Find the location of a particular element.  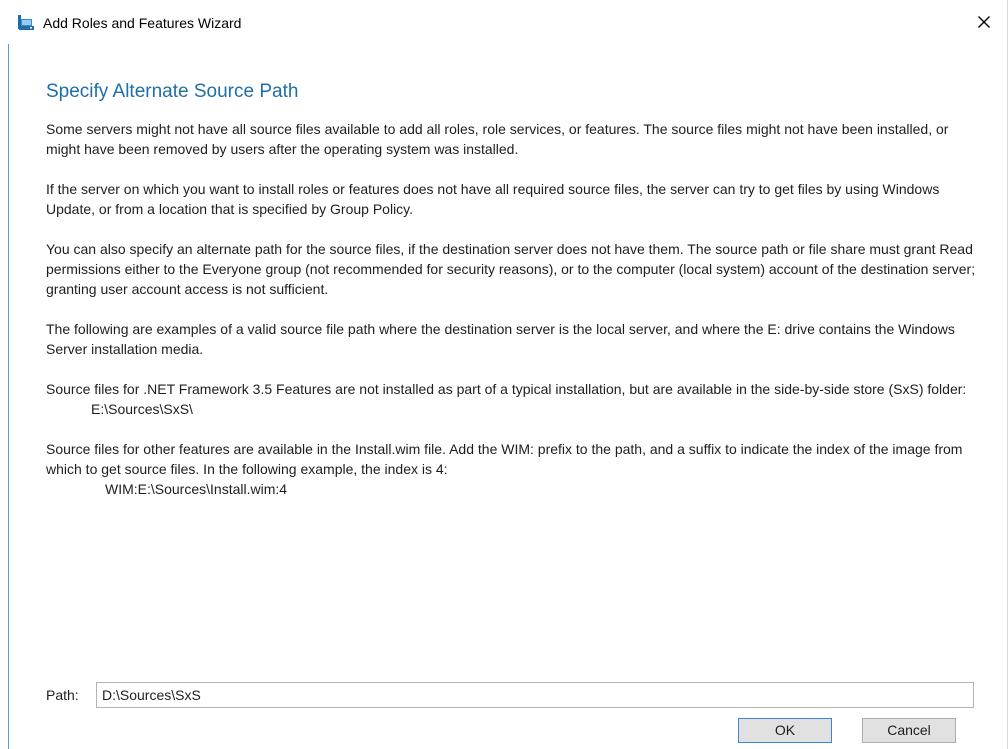

close-button is located at coordinates (984, 22).